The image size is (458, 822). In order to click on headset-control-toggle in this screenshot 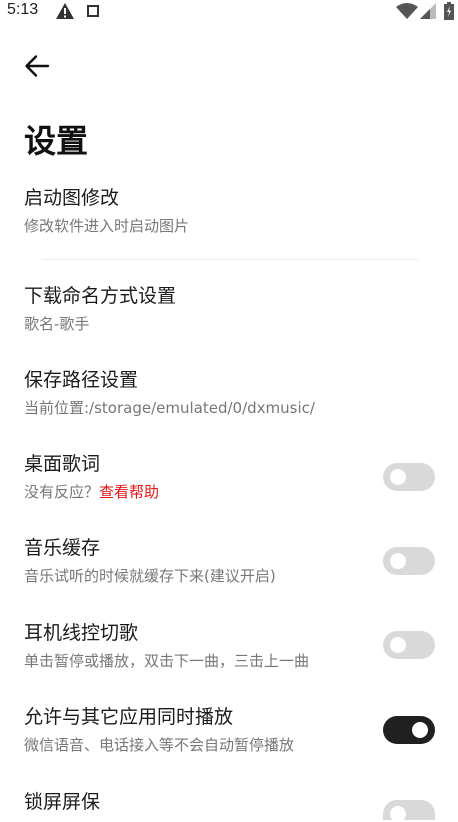, I will do `click(409, 645)`.